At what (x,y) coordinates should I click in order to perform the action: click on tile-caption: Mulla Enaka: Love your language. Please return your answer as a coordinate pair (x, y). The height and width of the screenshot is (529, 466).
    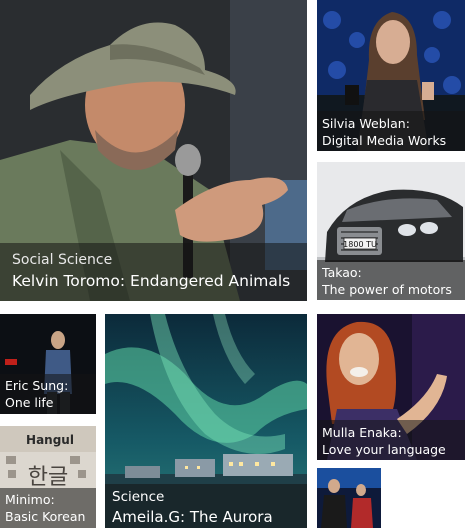
    Looking at the image, I should click on (391, 440).